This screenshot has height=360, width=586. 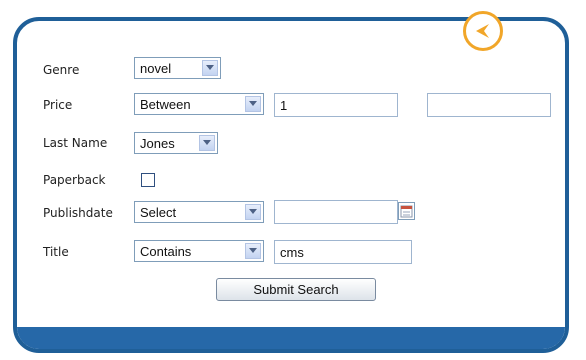 What do you see at coordinates (489, 105) in the screenshot?
I see `price-max-input` at bounding box center [489, 105].